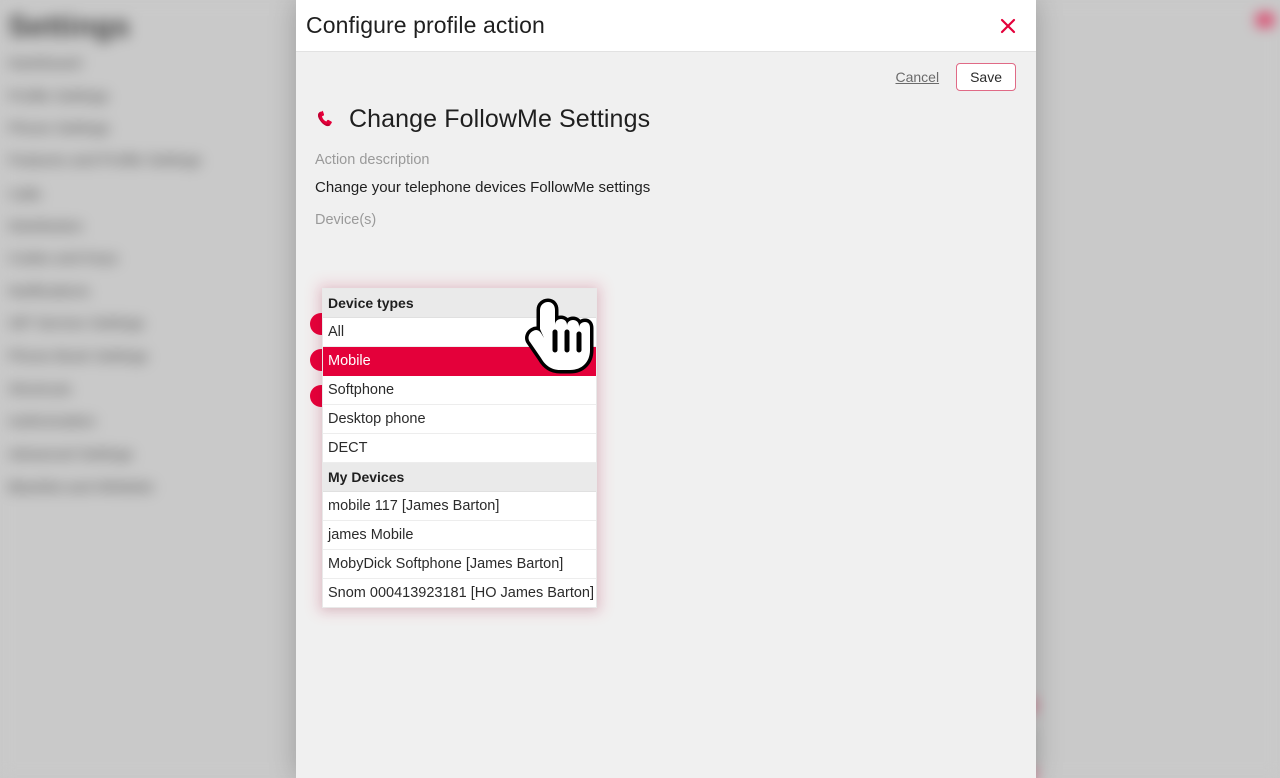 Image resolution: width=1280 pixels, height=778 pixels. Describe the element at coordinates (25, 194) in the screenshot. I see `background-nav-item: Calls` at that location.